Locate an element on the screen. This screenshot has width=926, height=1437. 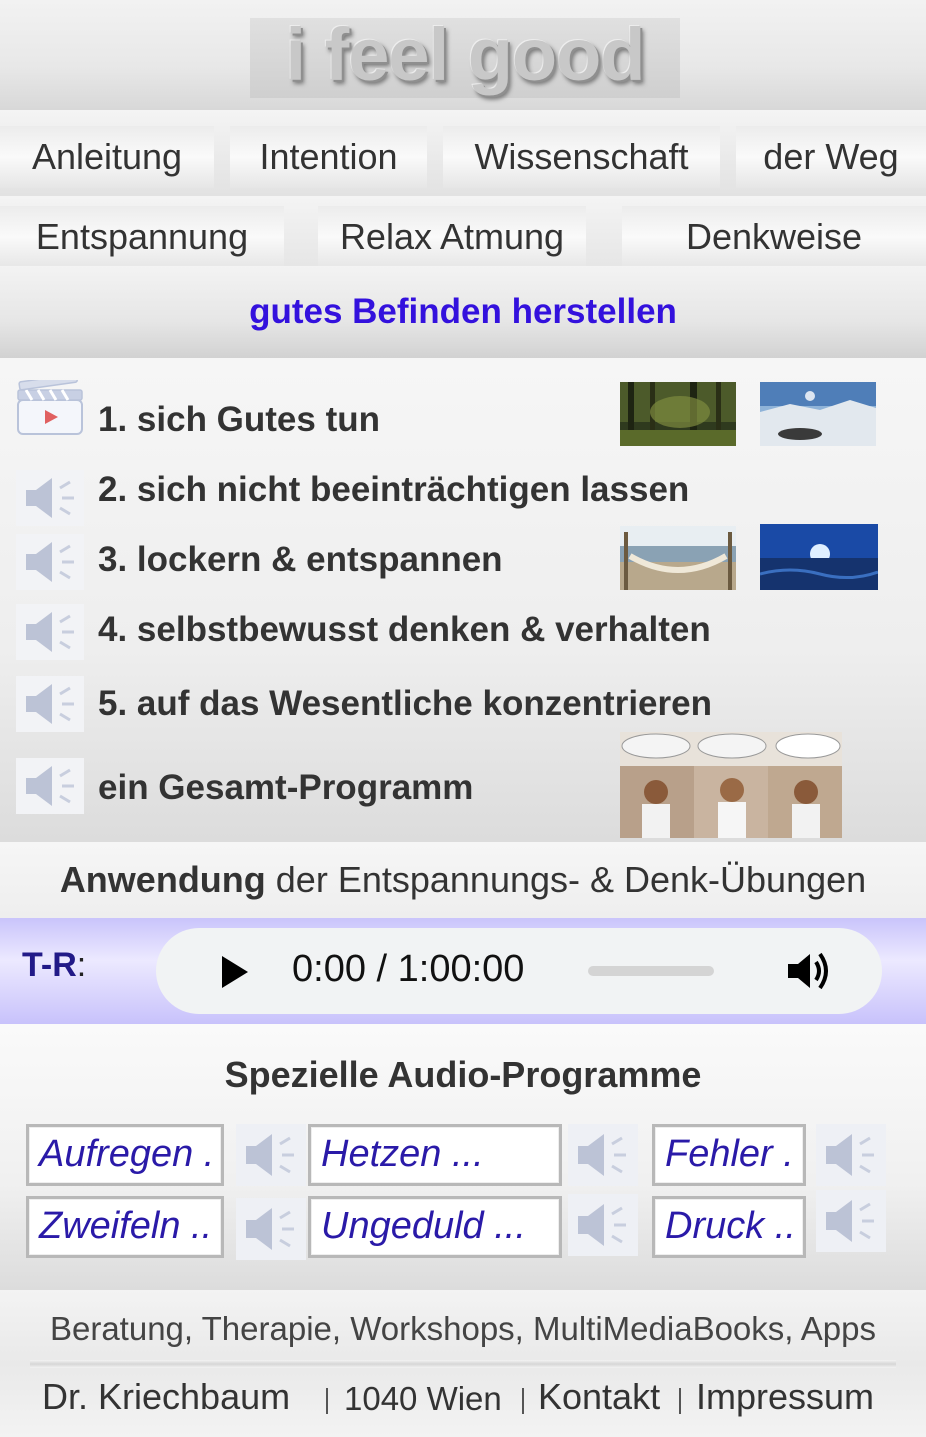
footer-divider is located at coordinates (463, 1364).